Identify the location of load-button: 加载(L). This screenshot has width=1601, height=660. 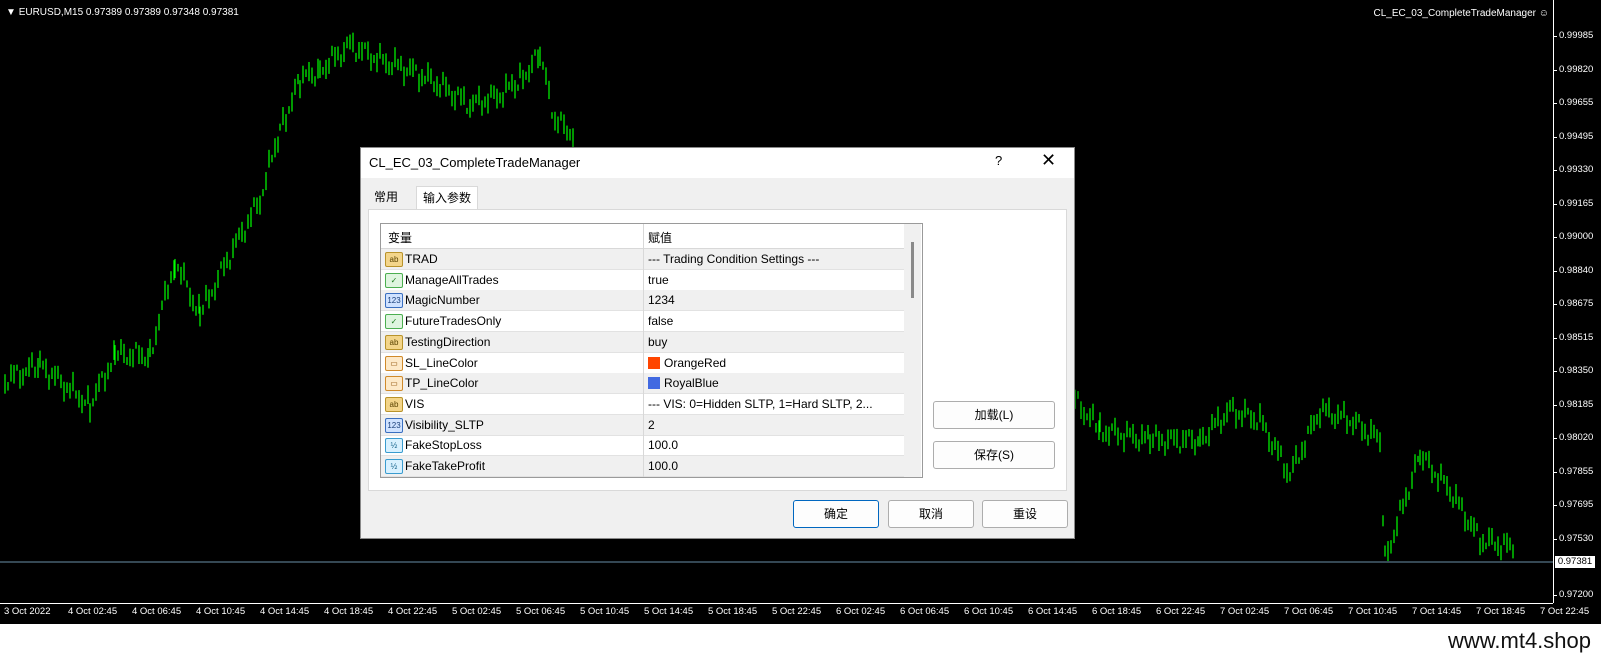
(994, 415).